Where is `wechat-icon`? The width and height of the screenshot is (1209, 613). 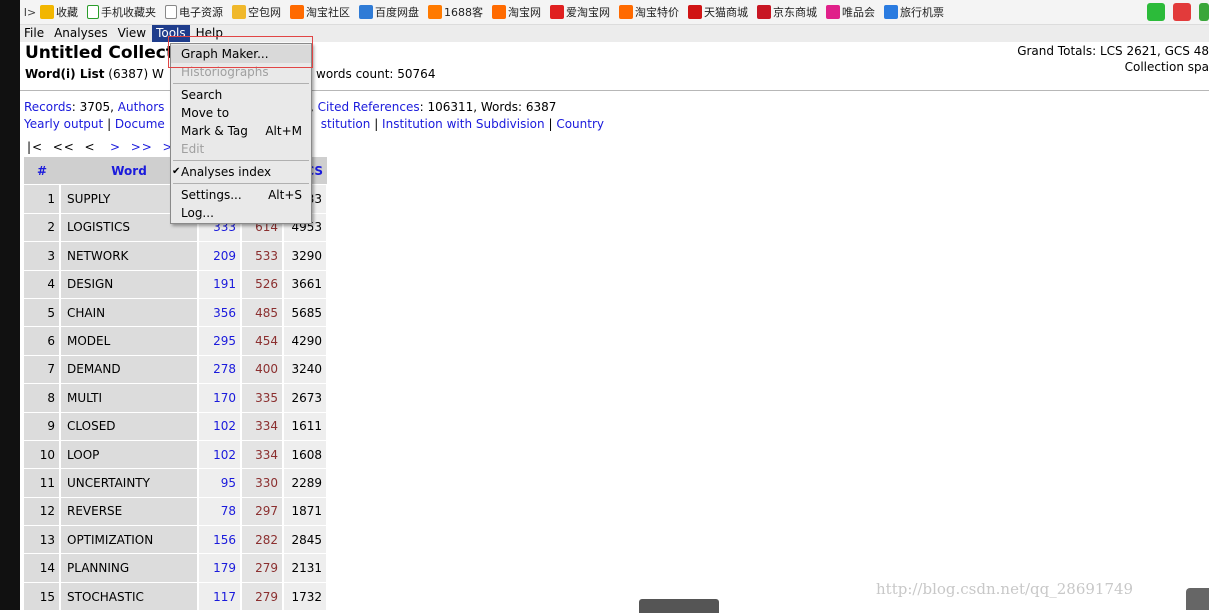 wechat-icon is located at coordinates (1156, 12).